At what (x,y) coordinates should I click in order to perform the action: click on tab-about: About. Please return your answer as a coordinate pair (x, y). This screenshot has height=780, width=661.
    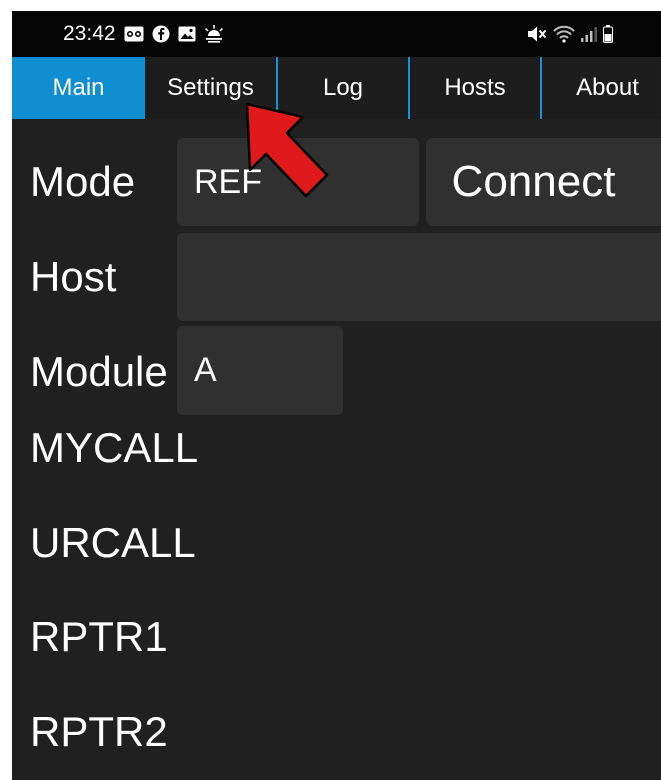
    Looking at the image, I should click on (601, 88).